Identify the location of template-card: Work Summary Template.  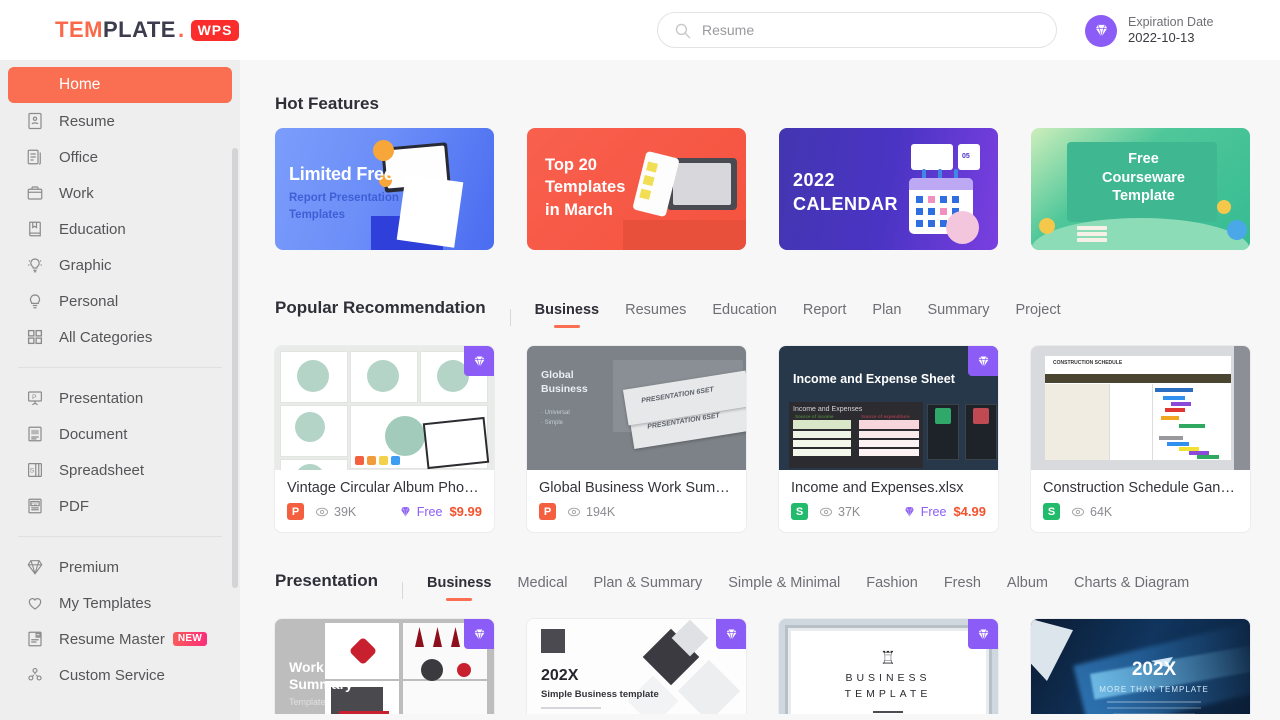
(384, 669).